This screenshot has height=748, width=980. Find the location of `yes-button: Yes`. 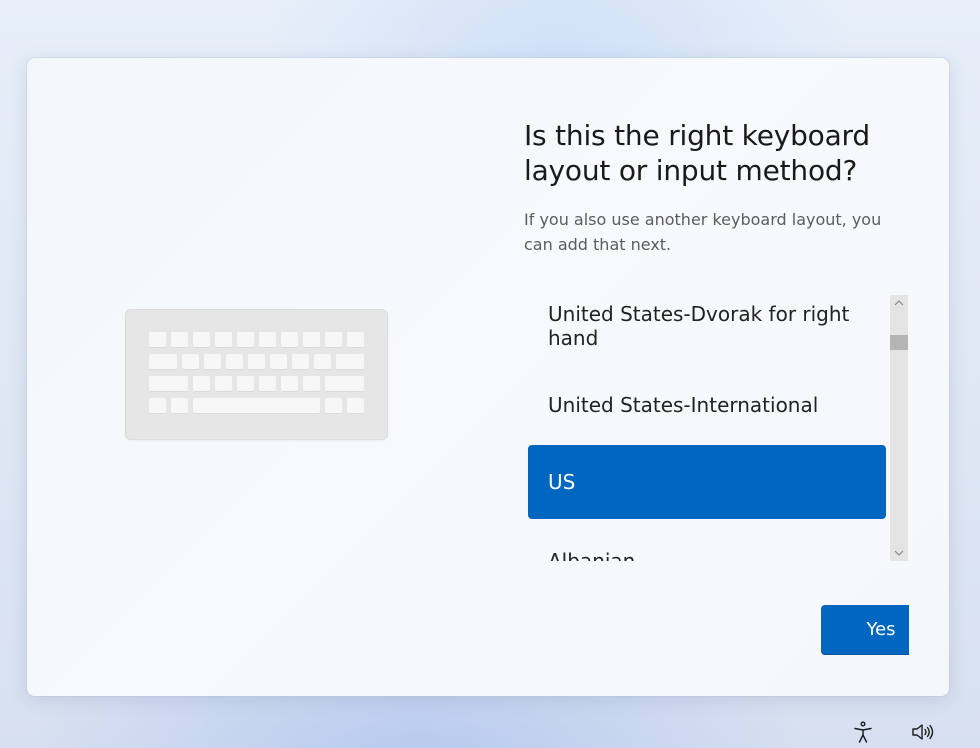

yes-button: Yes is located at coordinates (865, 630).